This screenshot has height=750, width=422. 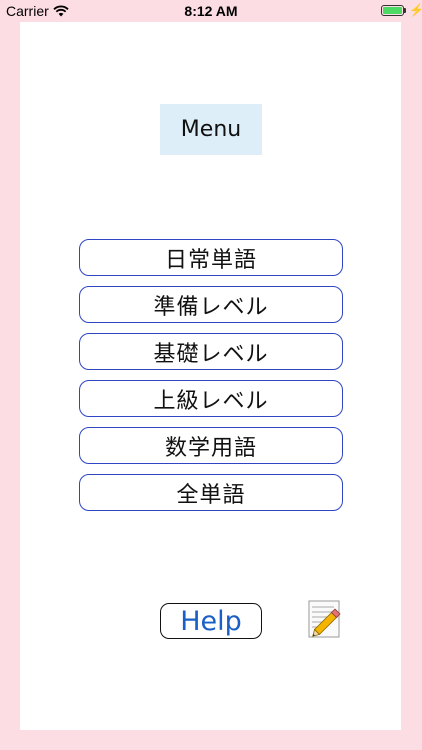 What do you see at coordinates (211, 129) in the screenshot?
I see `menu-title: Menu` at bounding box center [211, 129].